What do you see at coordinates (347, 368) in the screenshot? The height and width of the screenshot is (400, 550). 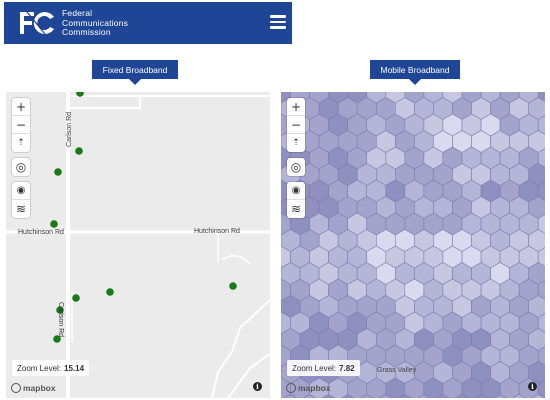 I see `zoom-level-value: 7.82` at bounding box center [347, 368].